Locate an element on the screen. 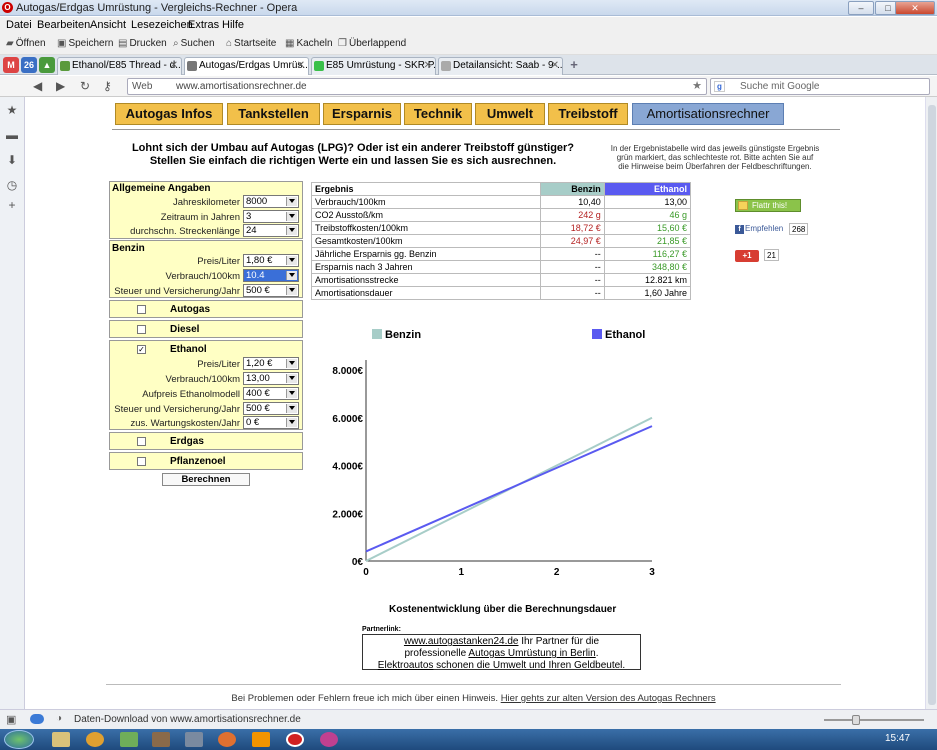  benzin-verbrauch-select: 10.4 is located at coordinates (271, 275).